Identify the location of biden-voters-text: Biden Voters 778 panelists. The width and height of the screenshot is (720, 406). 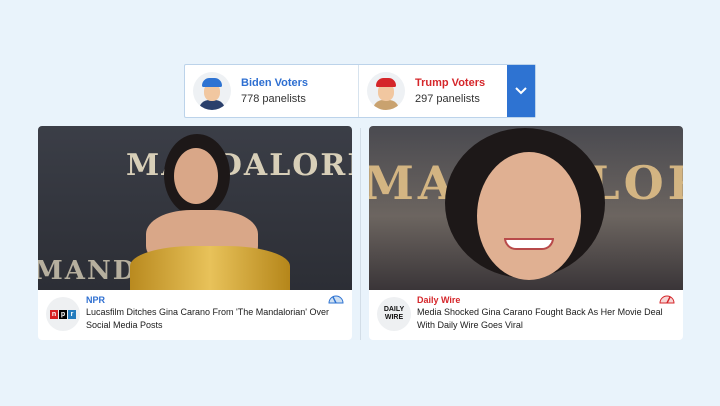
(274, 91).